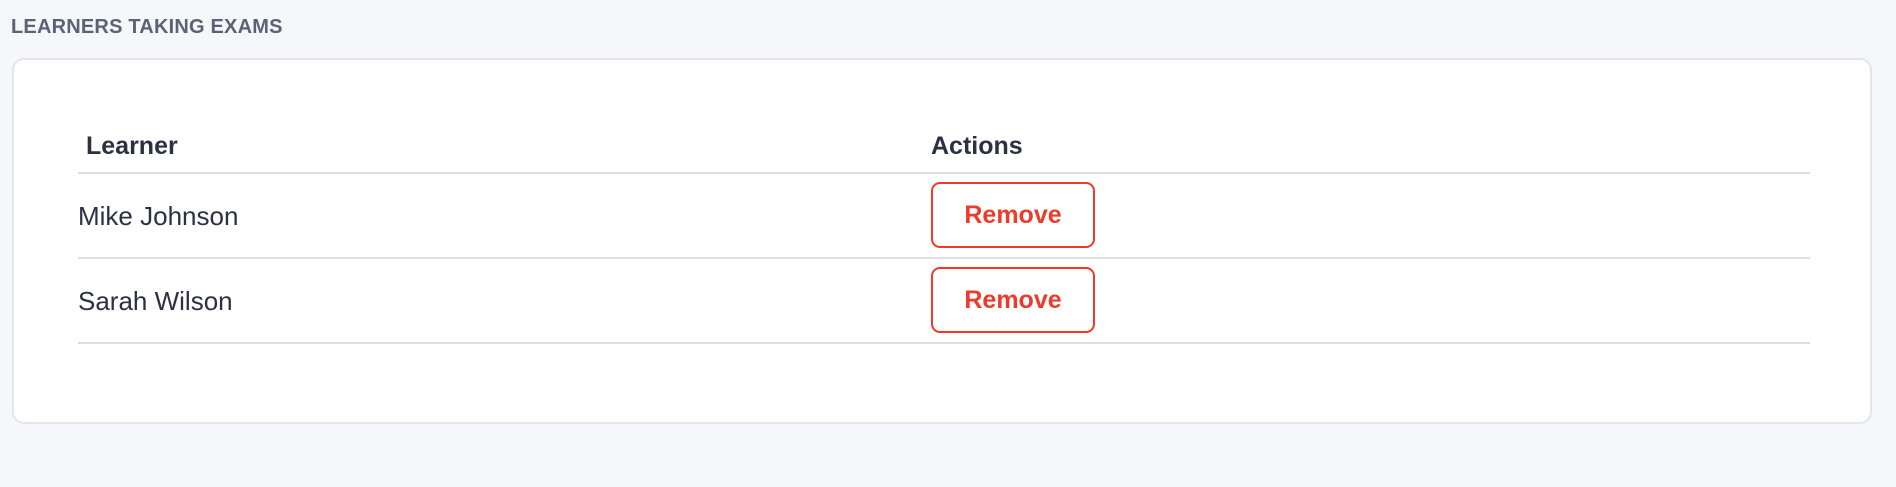 The image size is (1896, 487). What do you see at coordinates (158, 216) in the screenshot?
I see `learner-name: Mike Johnson` at bounding box center [158, 216].